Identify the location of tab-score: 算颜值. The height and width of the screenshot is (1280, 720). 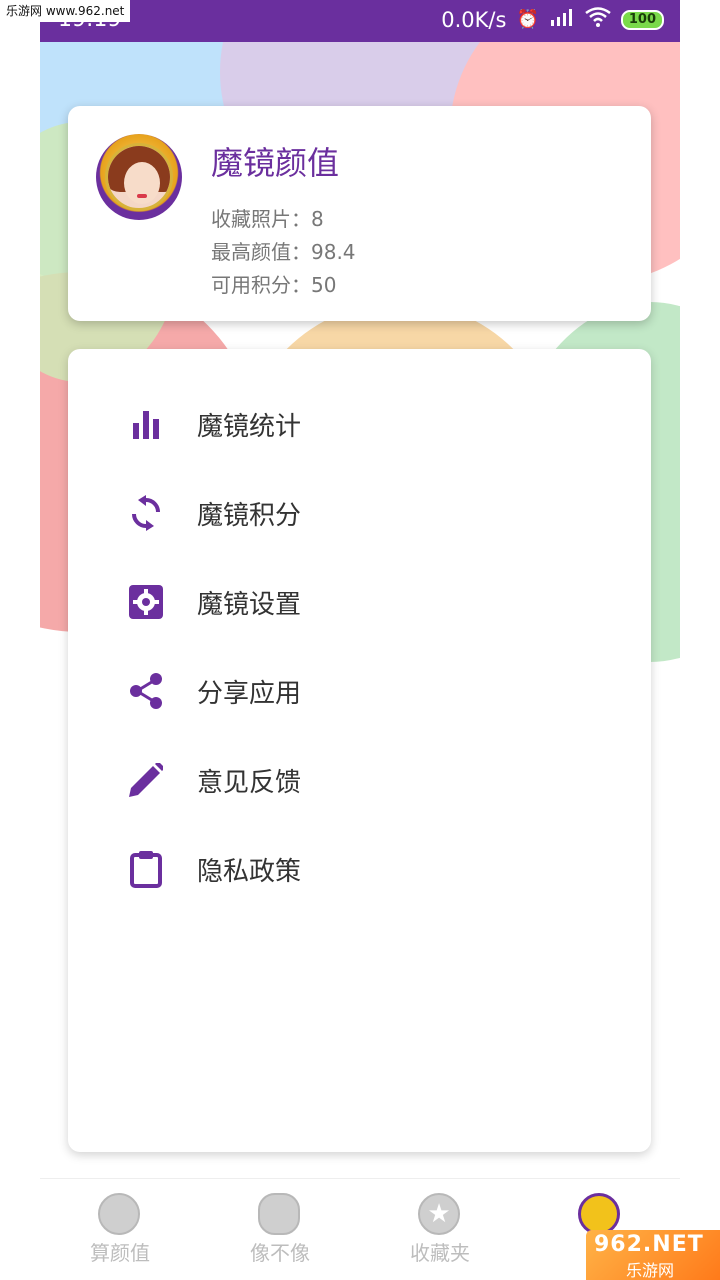
(120, 1229).